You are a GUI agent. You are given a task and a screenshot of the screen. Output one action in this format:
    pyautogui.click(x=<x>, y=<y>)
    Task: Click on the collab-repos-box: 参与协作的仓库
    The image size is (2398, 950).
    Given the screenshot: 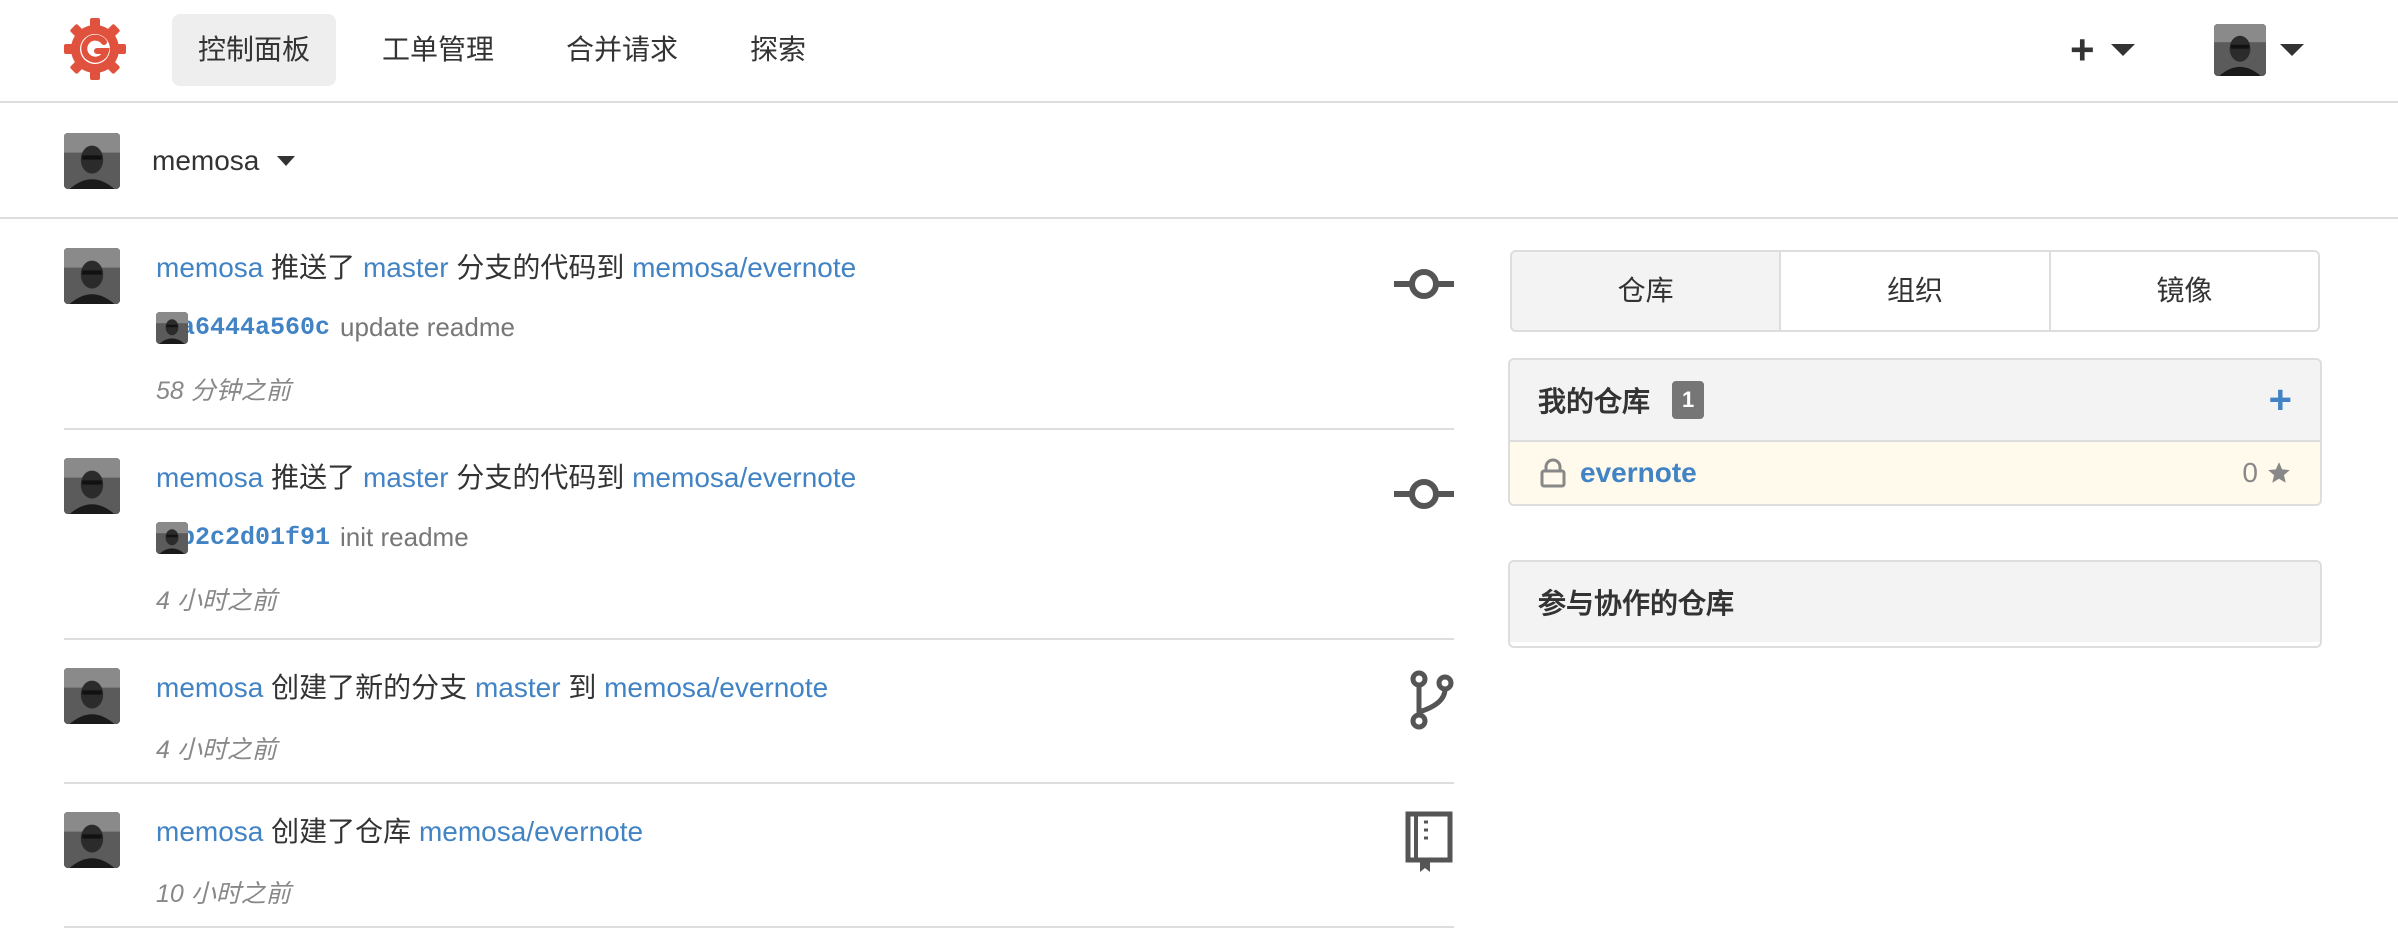 What is the action you would take?
    pyautogui.click(x=1915, y=604)
    